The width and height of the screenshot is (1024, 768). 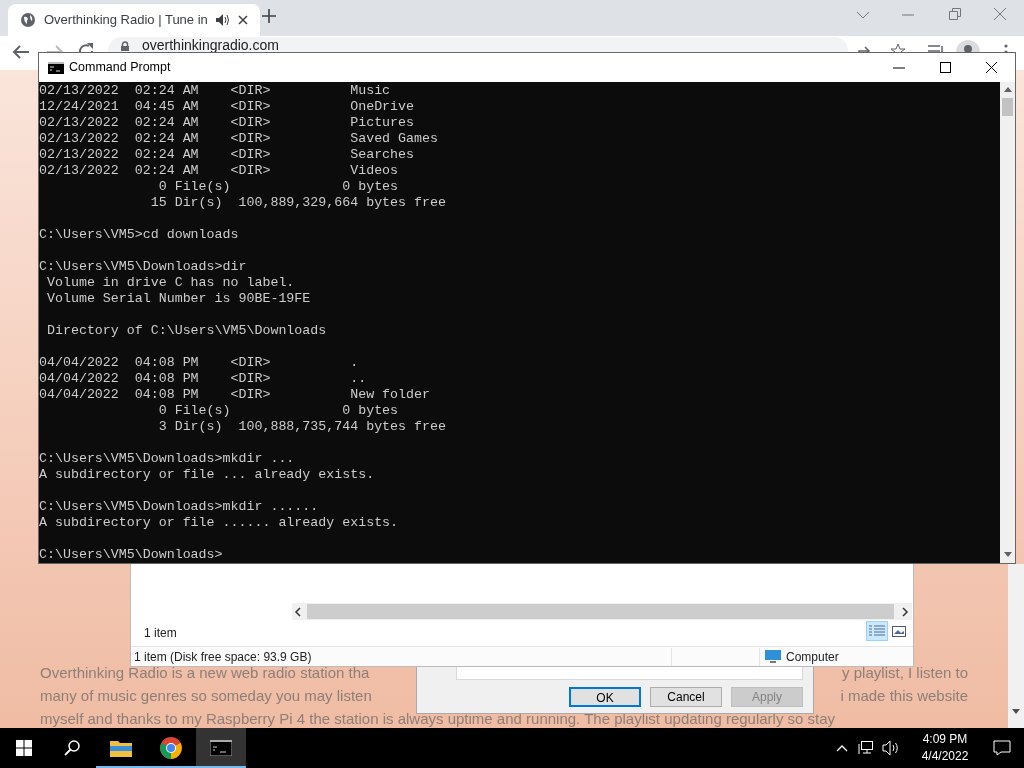 I want to click on status-text: 1 item (Disk free space: 93.9 GB), so click(x=401, y=656).